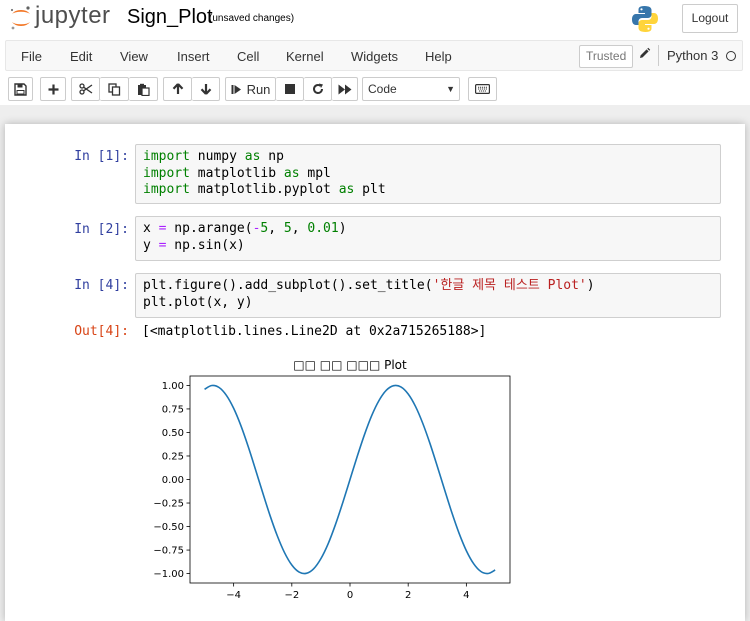 The image size is (750, 621). What do you see at coordinates (173, 433) in the screenshot?
I see `y-tick-label: 0.50` at bounding box center [173, 433].